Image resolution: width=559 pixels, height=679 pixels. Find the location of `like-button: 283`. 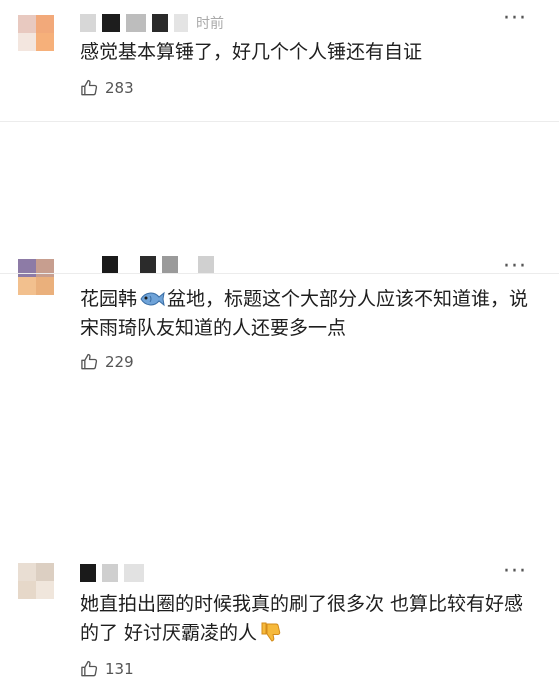

like-button: 283 is located at coordinates (106, 88).